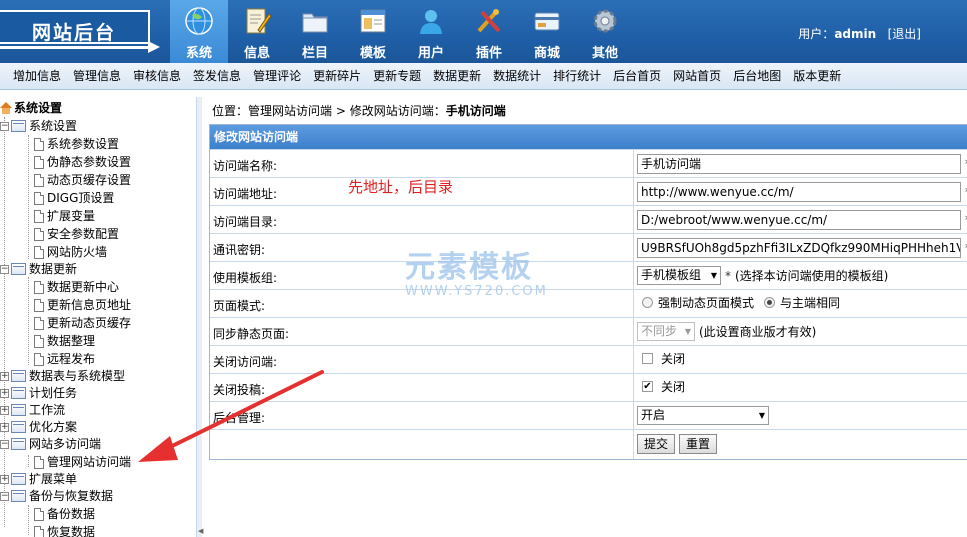 The width and height of the screenshot is (967, 537). Describe the element at coordinates (82, 162) in the screenshot. I see `tree-item: 伪静态参数设置` at that location.